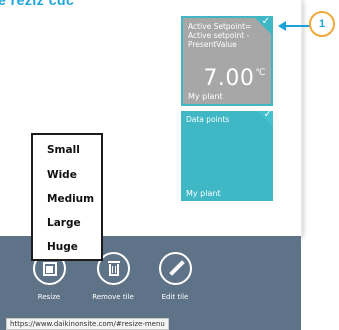  I want to click on resize-menu: Small Wide Medium Large Huge, so click(67, 197).